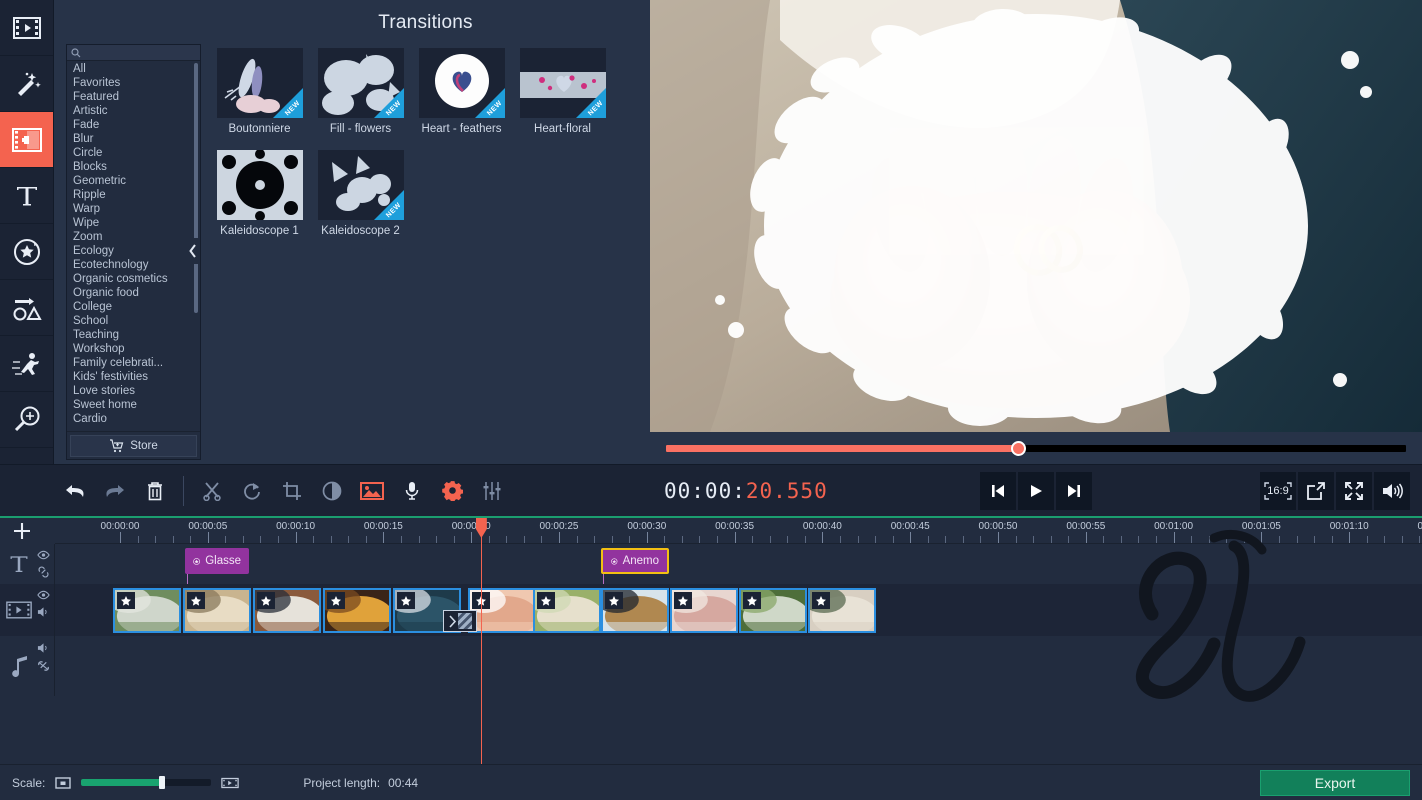 This screenshot has height=800, width=1422. I want to click on category-item-geometric: Geometric, so click(133, 181).